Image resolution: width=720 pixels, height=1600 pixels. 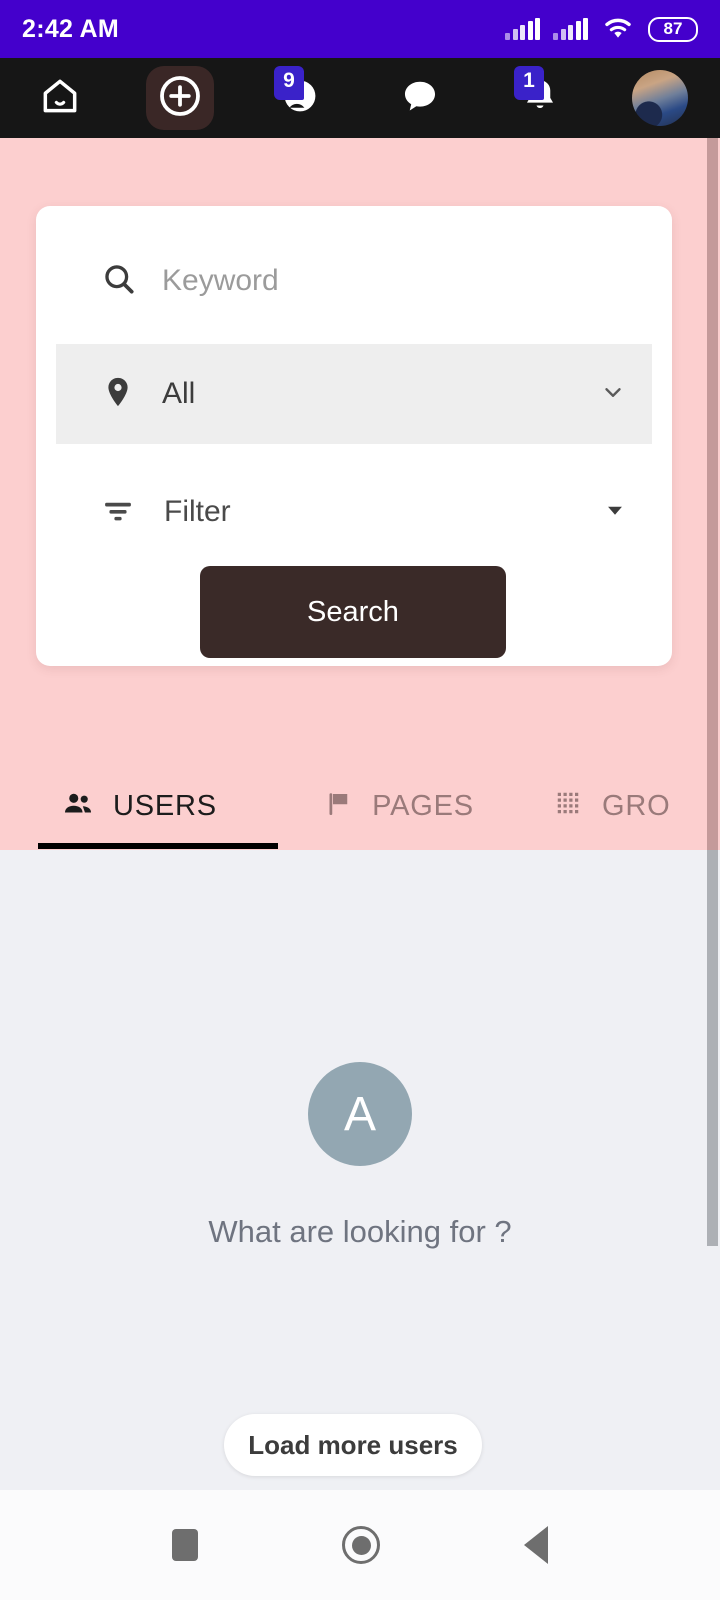 I want to click on home-button, so click(x=361, y=1545).